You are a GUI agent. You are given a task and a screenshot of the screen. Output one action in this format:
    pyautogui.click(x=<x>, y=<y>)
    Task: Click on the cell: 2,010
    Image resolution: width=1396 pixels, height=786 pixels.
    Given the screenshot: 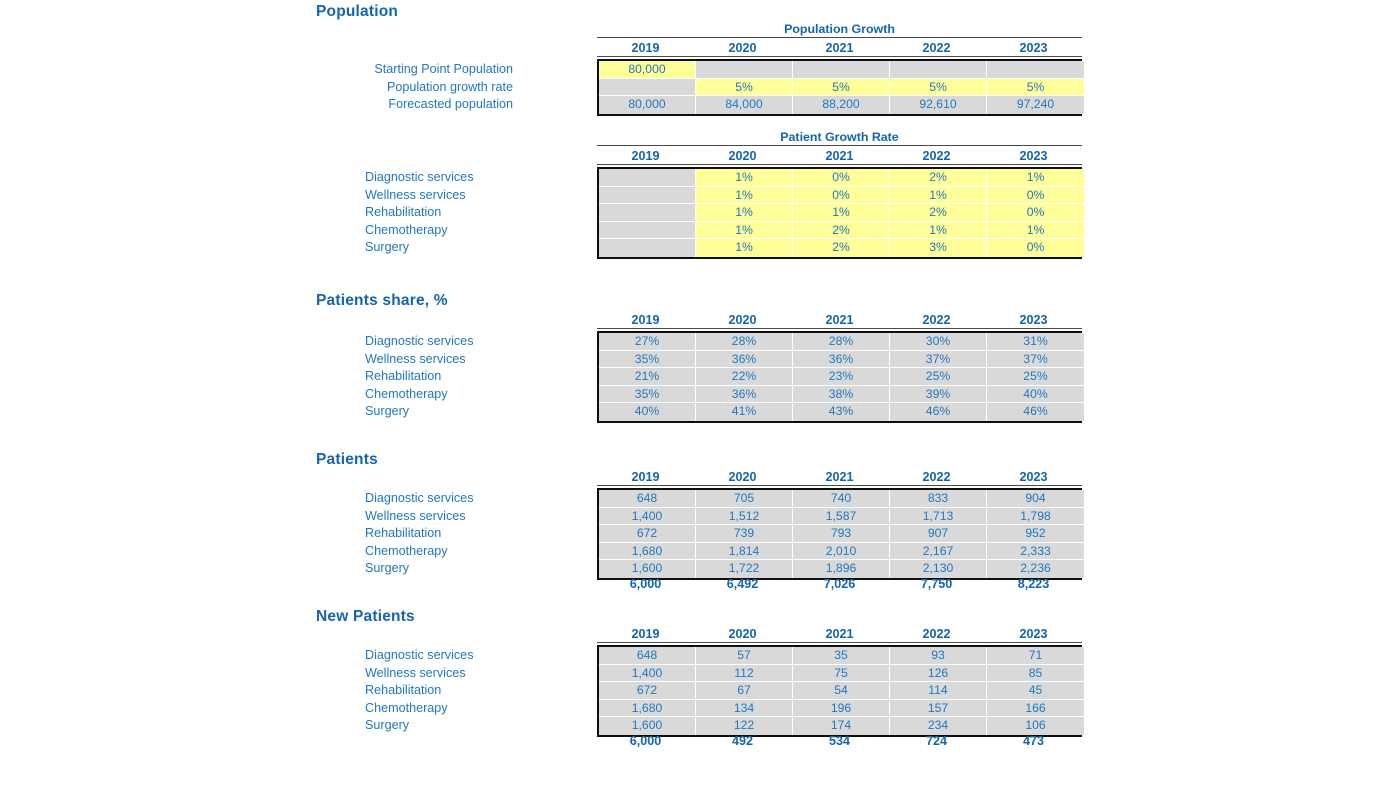 What is the action you would take?
    pyautogui.click(x=841, y=551)
    